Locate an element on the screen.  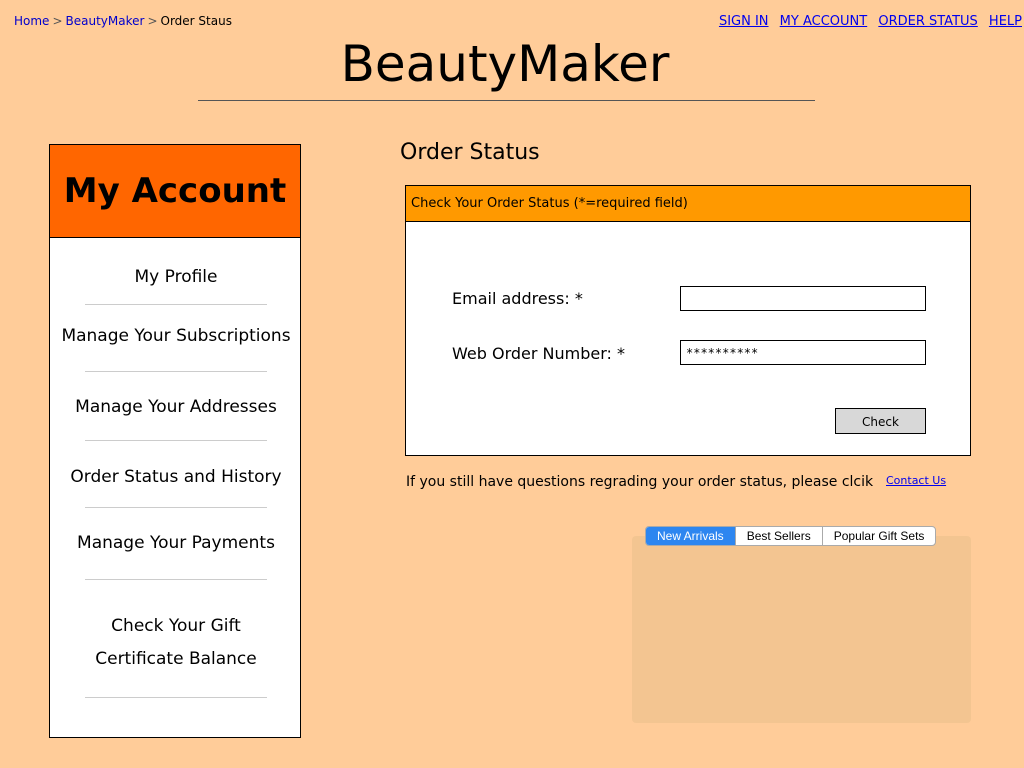
account-title: My Account is located at coordinates (175, 191).